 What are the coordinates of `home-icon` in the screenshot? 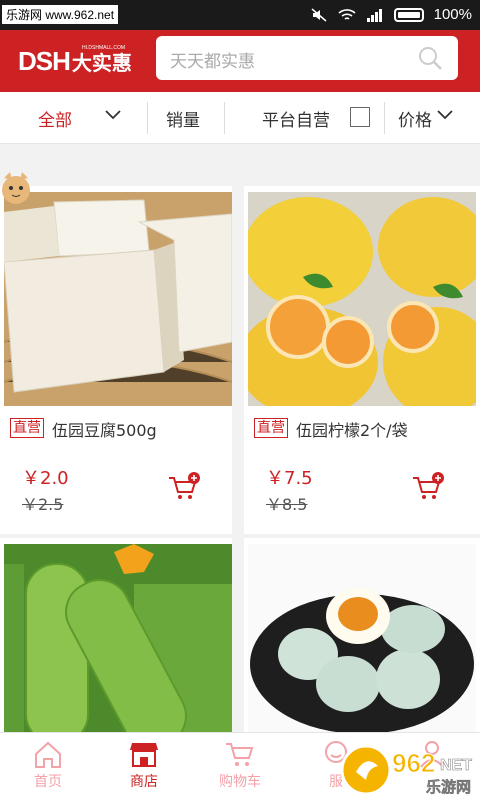 It's located at (48, 754).